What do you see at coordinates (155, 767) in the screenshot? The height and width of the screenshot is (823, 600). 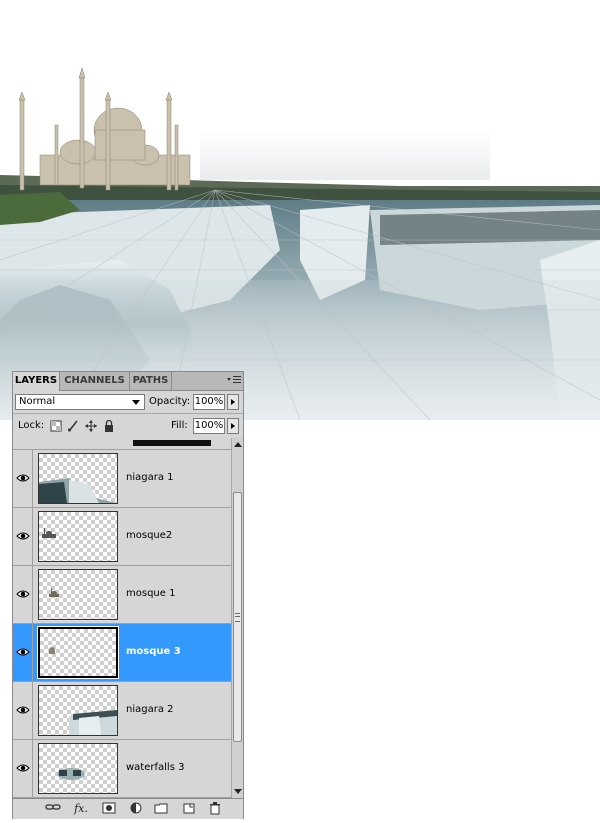 I see `layer-name: waterfalls 3` at bounding box center [155, 767].